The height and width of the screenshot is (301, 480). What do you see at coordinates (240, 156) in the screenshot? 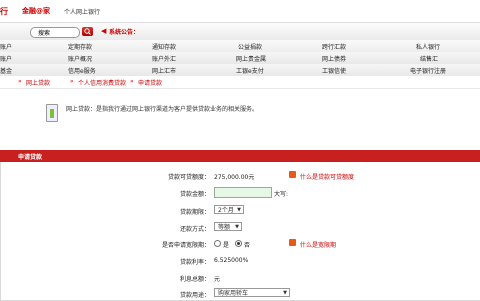
I see `section-header` at bounding box center [240, 156].